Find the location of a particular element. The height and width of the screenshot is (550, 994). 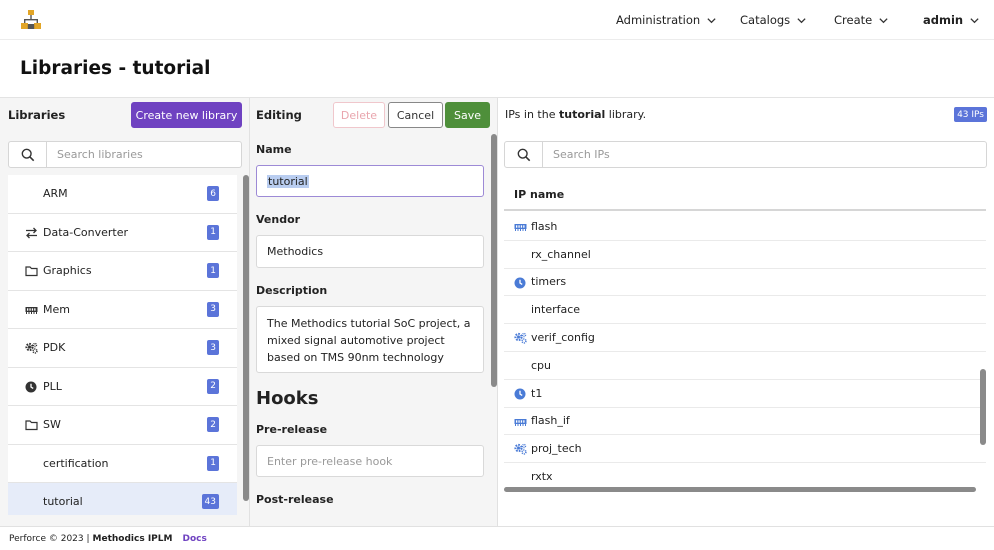

docs-link: Docs is located at coordinates (194, 539).